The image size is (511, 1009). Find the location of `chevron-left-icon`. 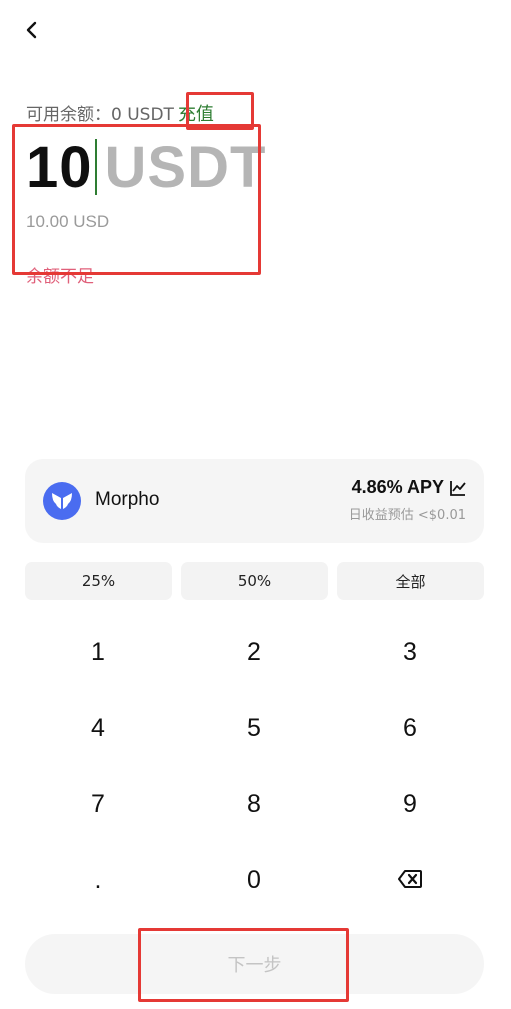

chevron-left-icon is located at coordinates (32, 32).